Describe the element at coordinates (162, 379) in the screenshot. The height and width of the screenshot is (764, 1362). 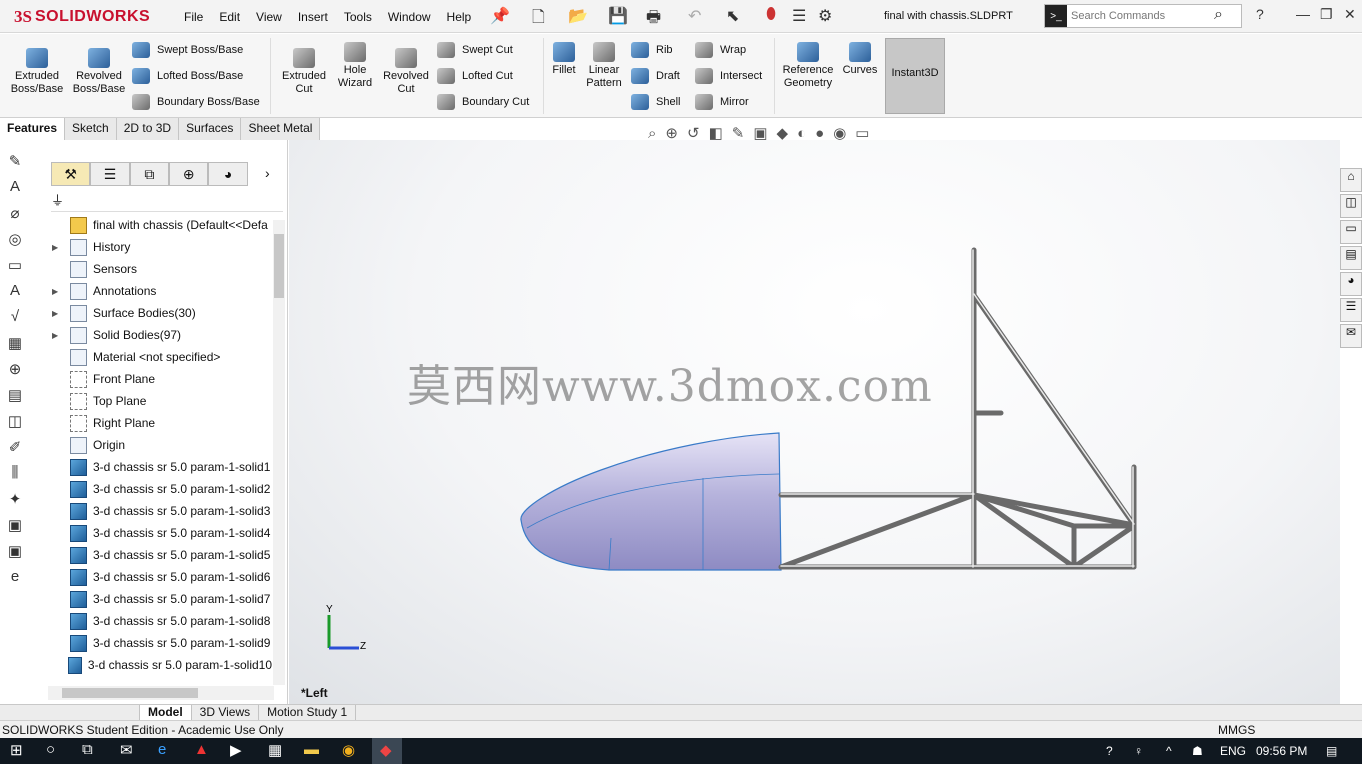
I see `tree-item: Front Plane` at that location.